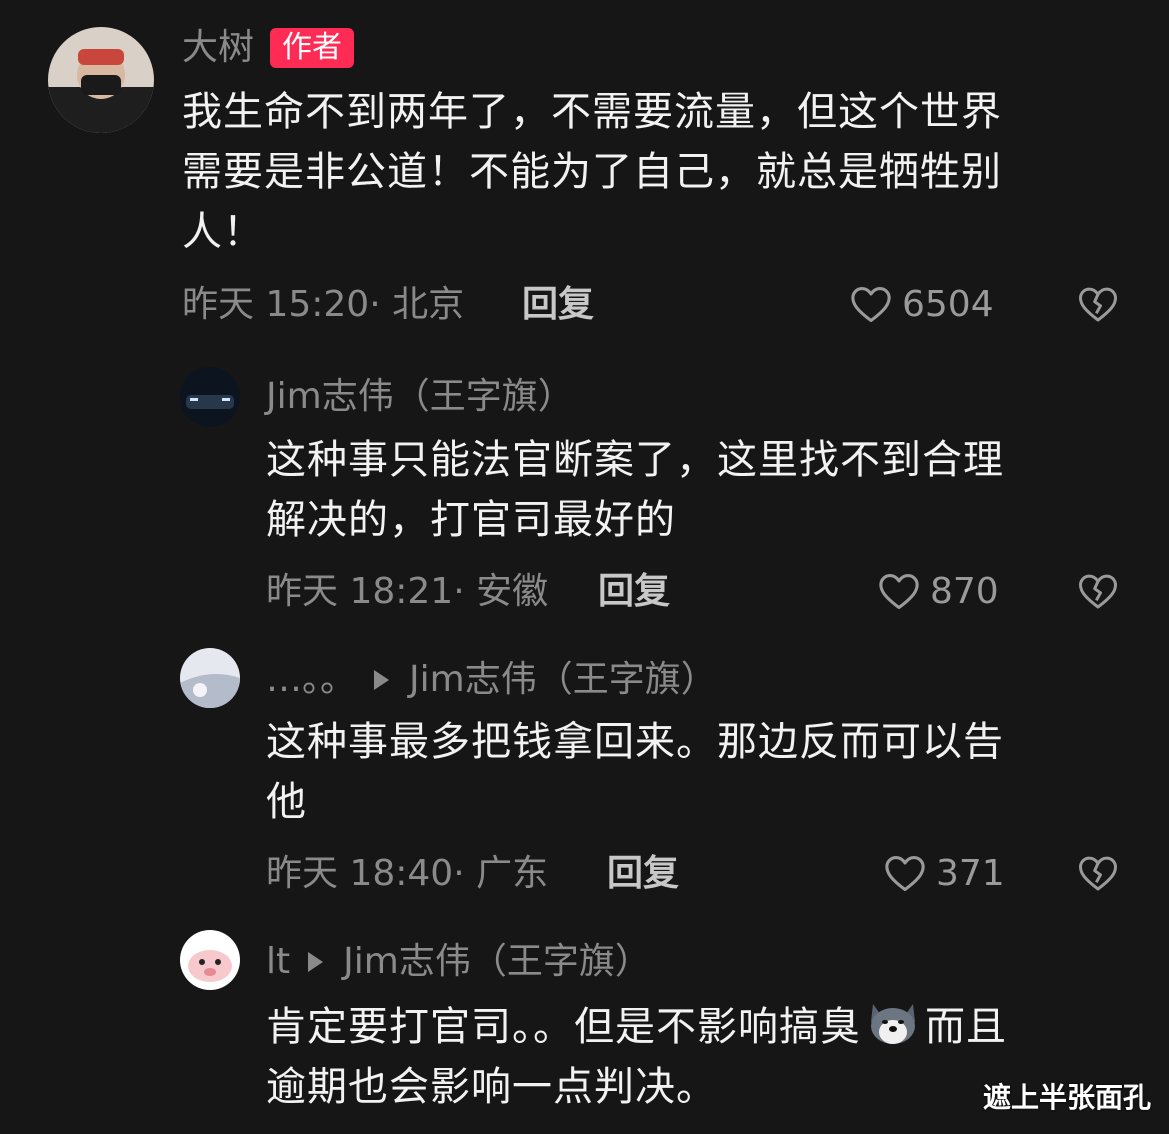 This screenshot has width=1169, height=1134. What do you see at coordinates (635, 460) in the screenshot?
I see `comment-line: 这种事只能法官断案了，这里找不到合理` at bounding box center [635, 460].